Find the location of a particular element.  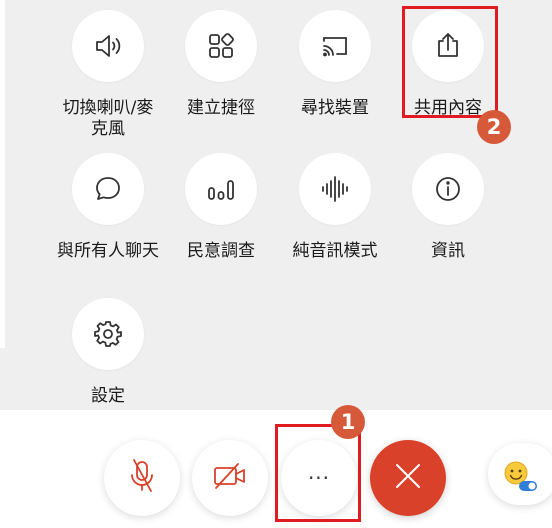

speaker-icon is located at coordinates (108, 46).